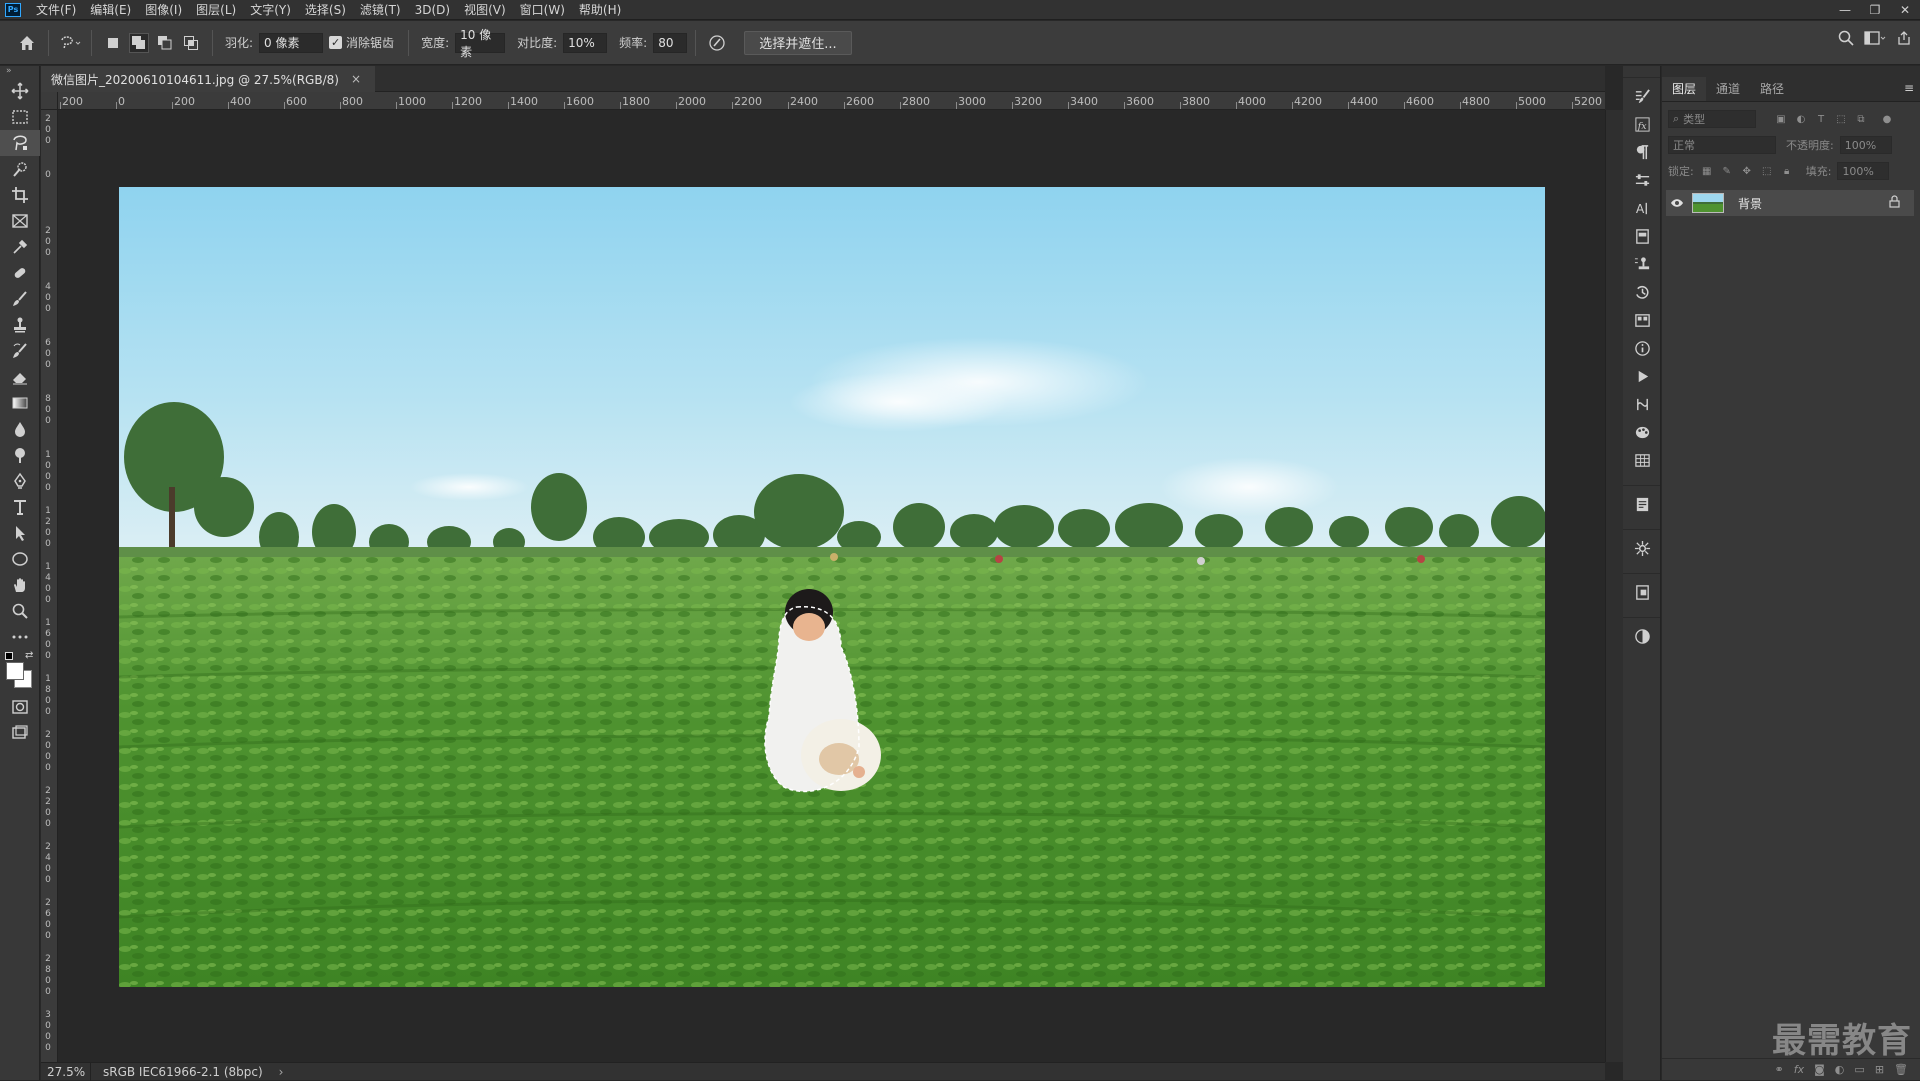 Image resolution: width=1920 pixels, height=1081 pixels. Describe the element at coordinates (1642, 292) in the screenshot. I see `history-icon` at that location.